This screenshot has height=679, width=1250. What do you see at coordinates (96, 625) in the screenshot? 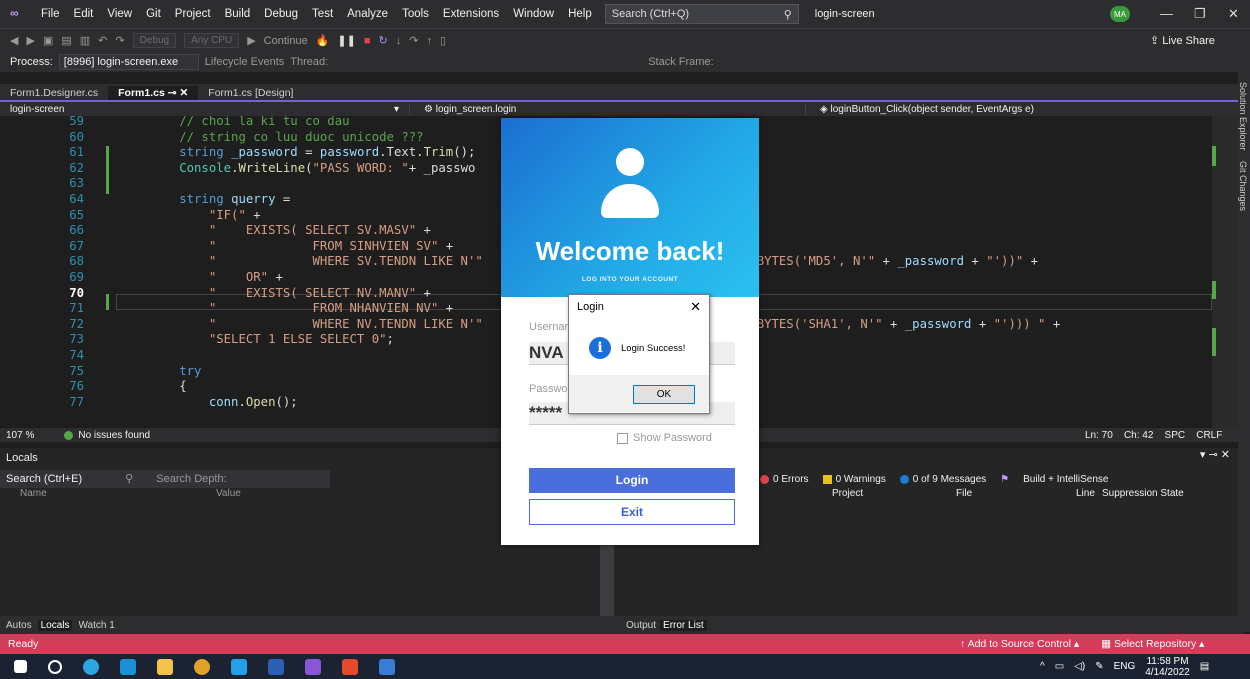
I see `tab-watch: Watch 1` at bounding box center [96, 625].